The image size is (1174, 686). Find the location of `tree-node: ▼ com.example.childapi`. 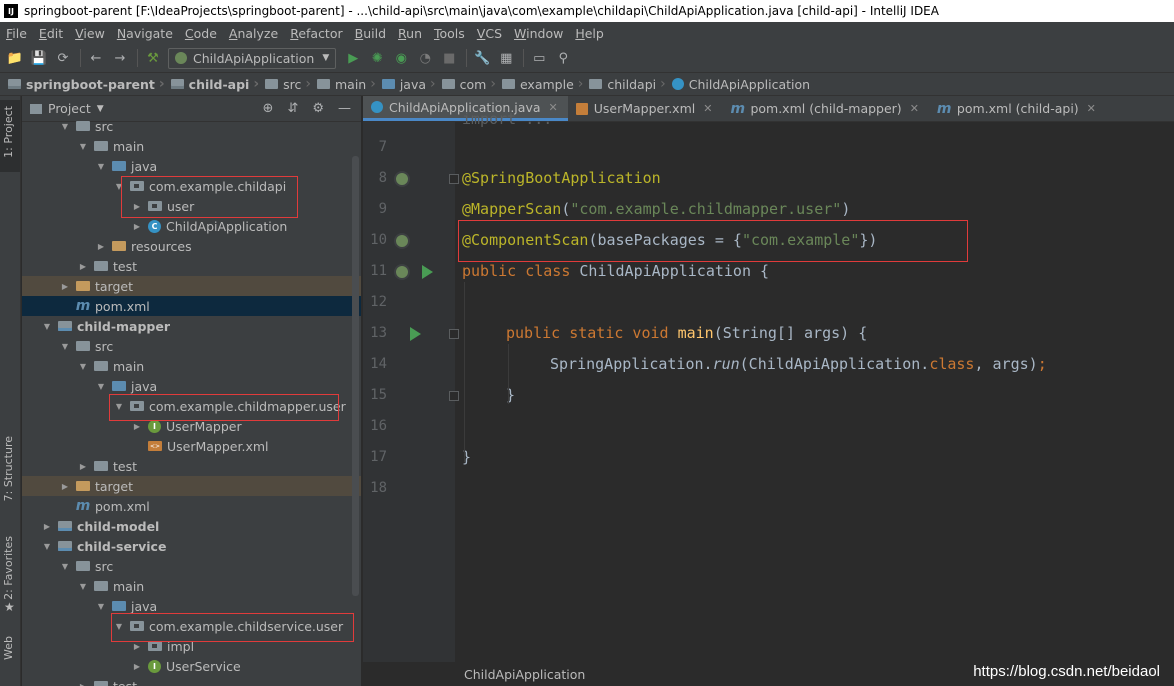

tree-node: ▼ com.example.childapi is located at coordinates (191, 186).